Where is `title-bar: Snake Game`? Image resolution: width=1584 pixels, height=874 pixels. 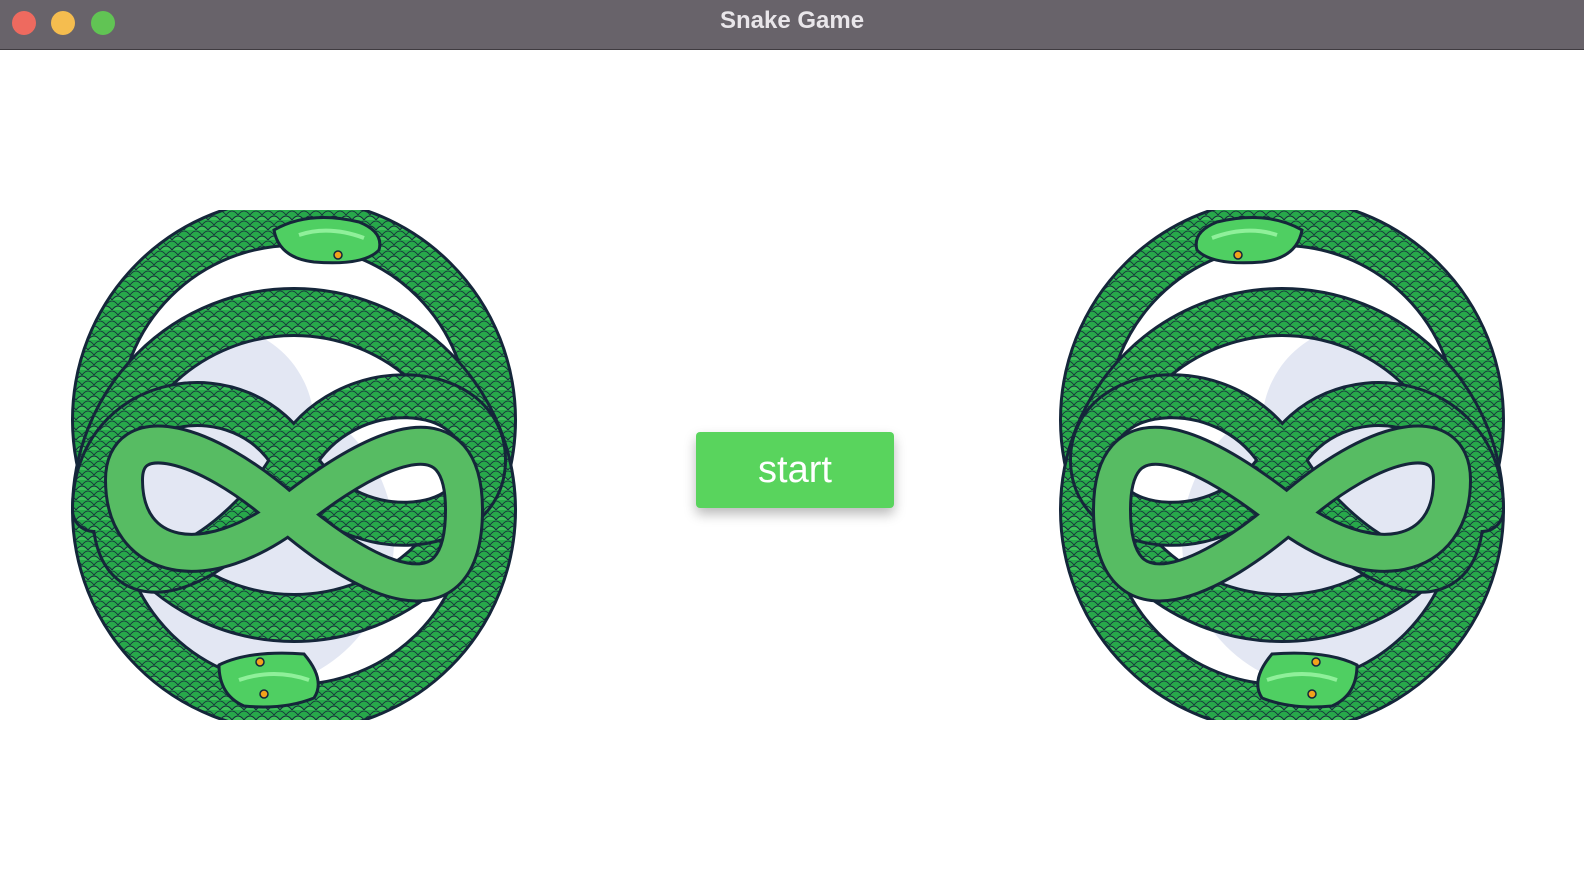
title-bar: Snake Game is located at coordinates (792, 25).